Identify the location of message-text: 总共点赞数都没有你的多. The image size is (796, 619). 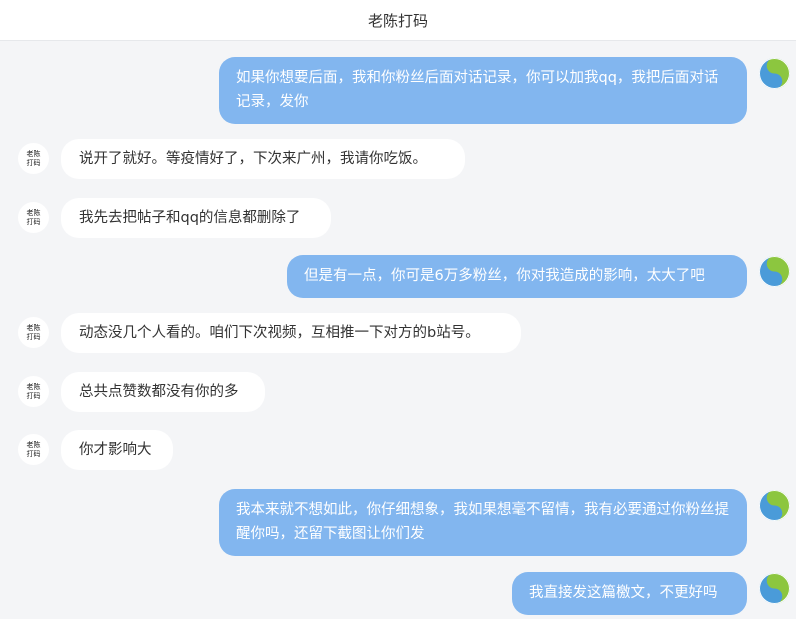
(159, 392).